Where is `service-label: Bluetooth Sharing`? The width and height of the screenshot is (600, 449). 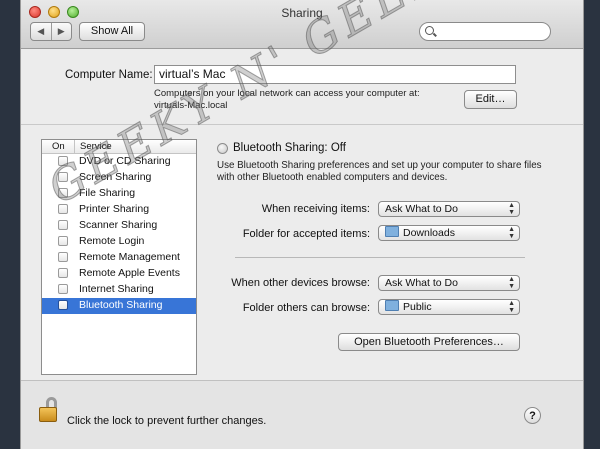
service-label: Bluetooth Sharing is located at coordinates (121, 305).